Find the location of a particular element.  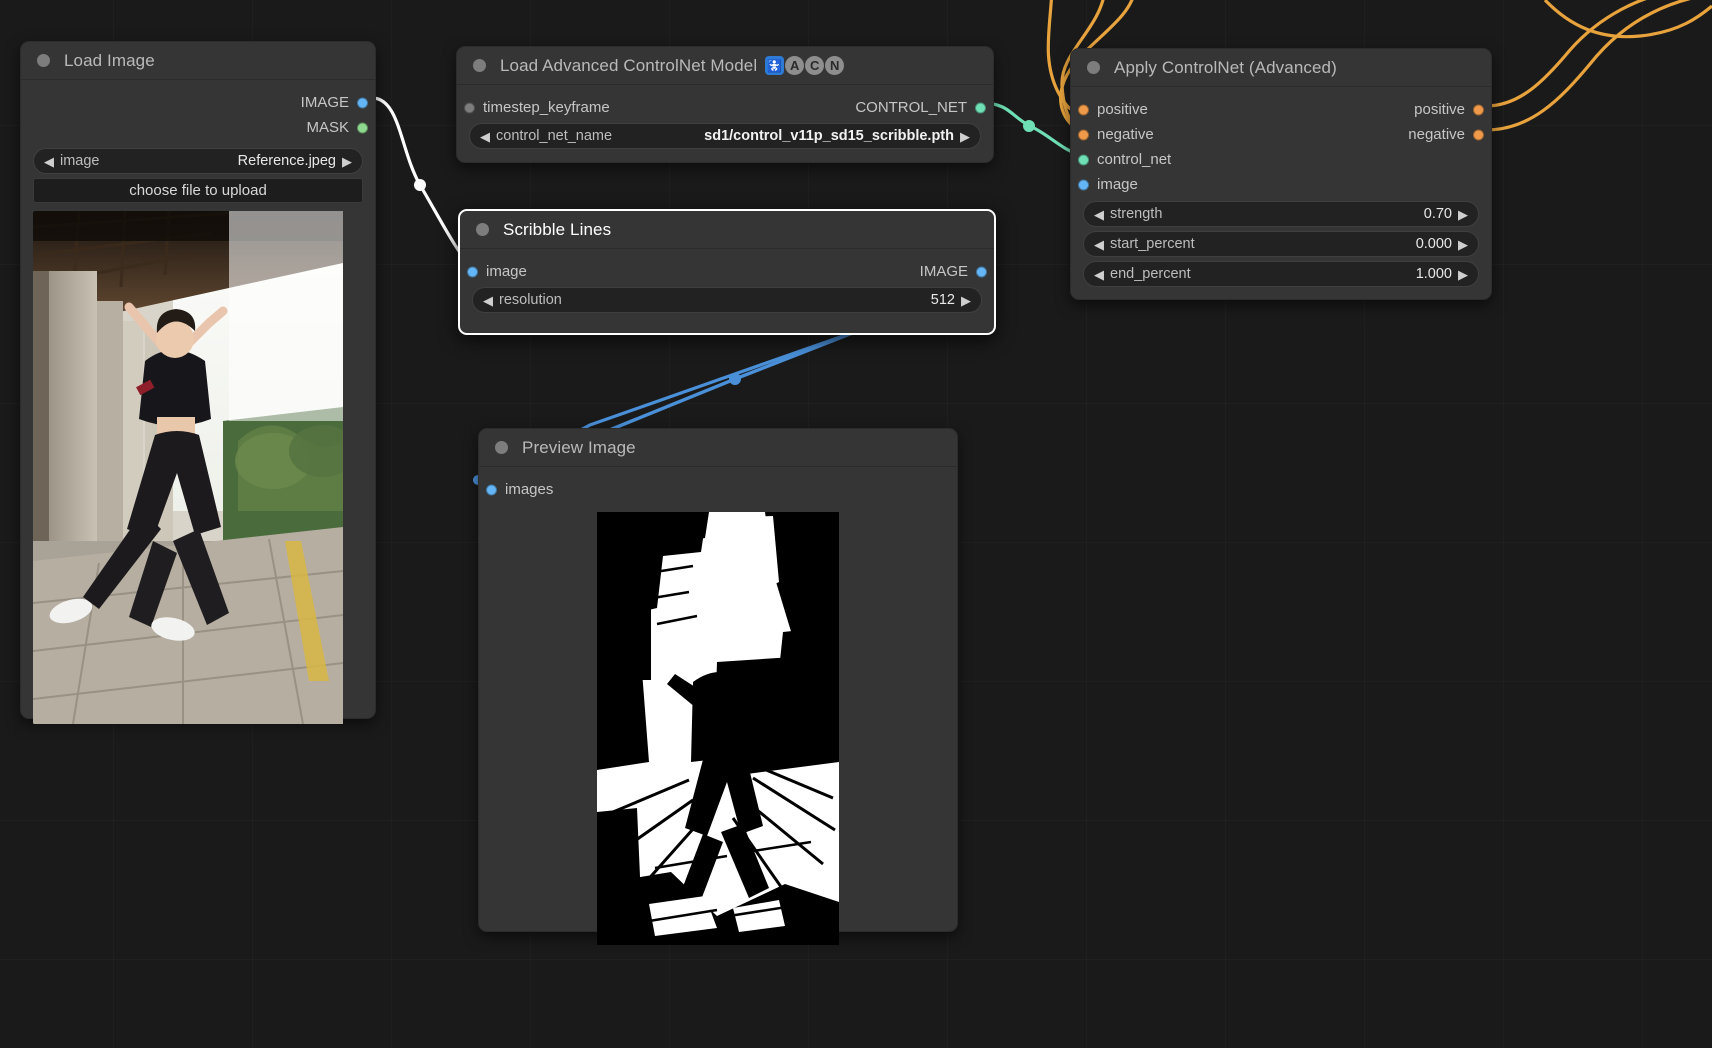

node-title-badges: 🚼 A C N is located at coordinates (805, 65).